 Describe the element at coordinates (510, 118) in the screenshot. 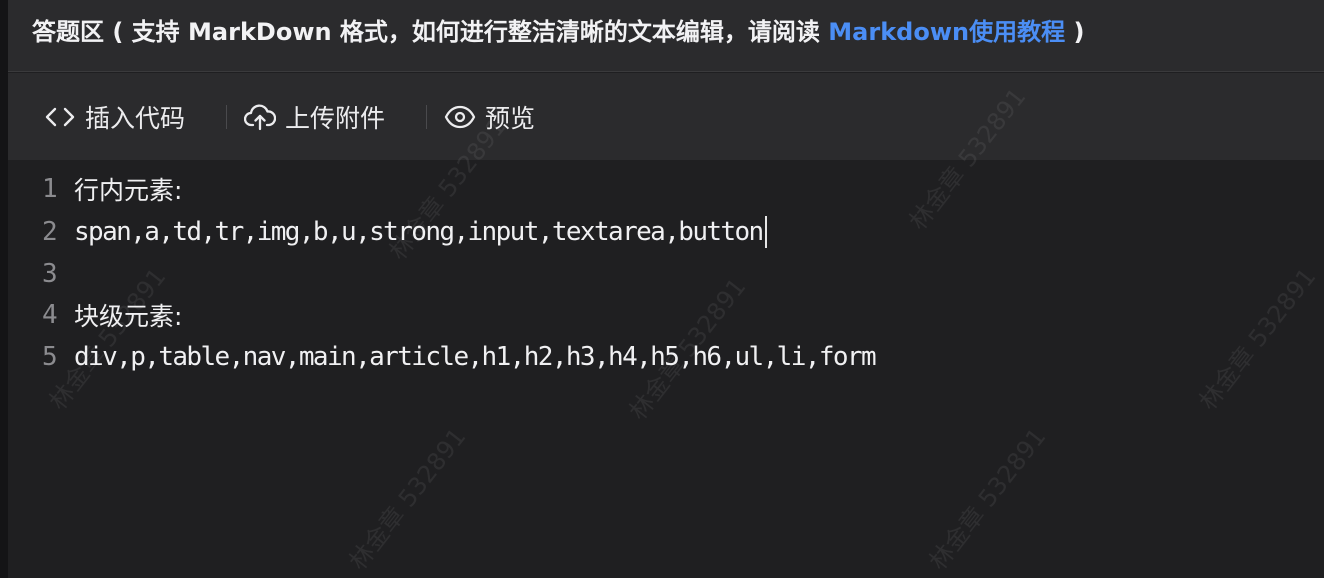

I see `preview-label: 预览` at that location.